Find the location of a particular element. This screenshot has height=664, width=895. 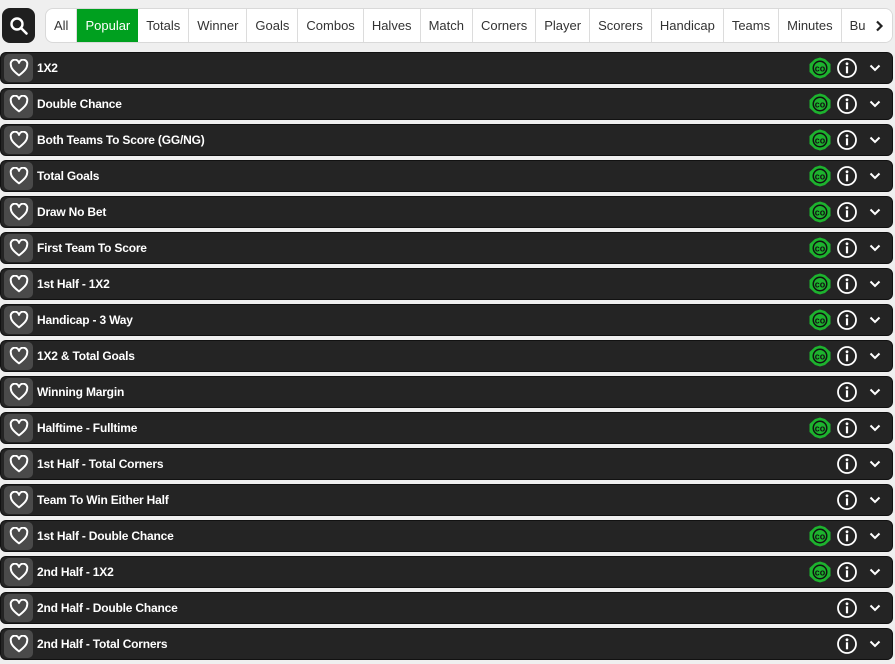

market-row: 1X2 & Total Goals co is located at coordinates (446, 356).